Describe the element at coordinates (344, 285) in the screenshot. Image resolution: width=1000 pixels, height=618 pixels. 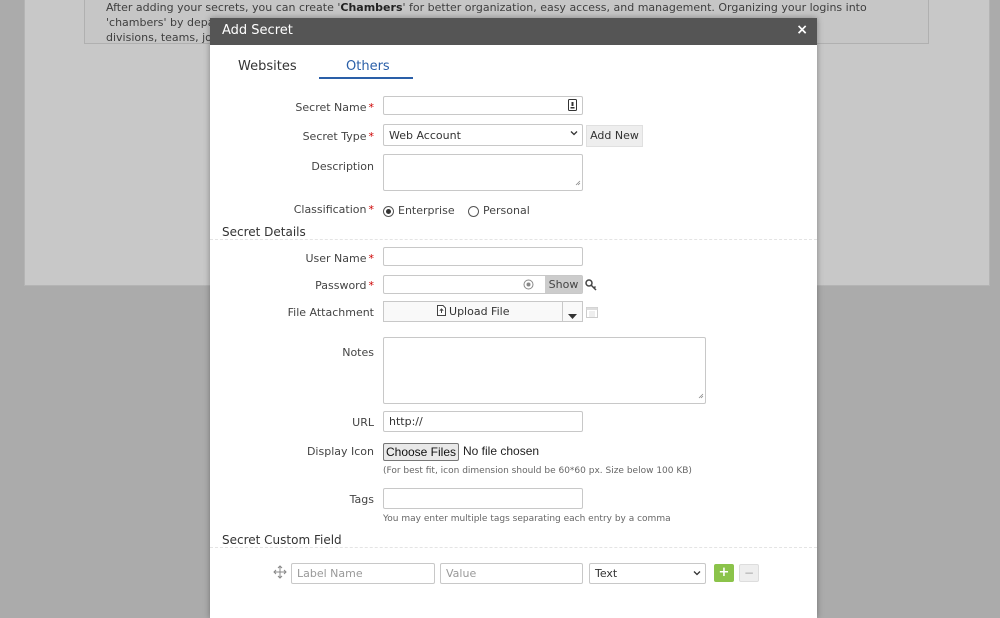
I see `password-label: Password *` at that location.